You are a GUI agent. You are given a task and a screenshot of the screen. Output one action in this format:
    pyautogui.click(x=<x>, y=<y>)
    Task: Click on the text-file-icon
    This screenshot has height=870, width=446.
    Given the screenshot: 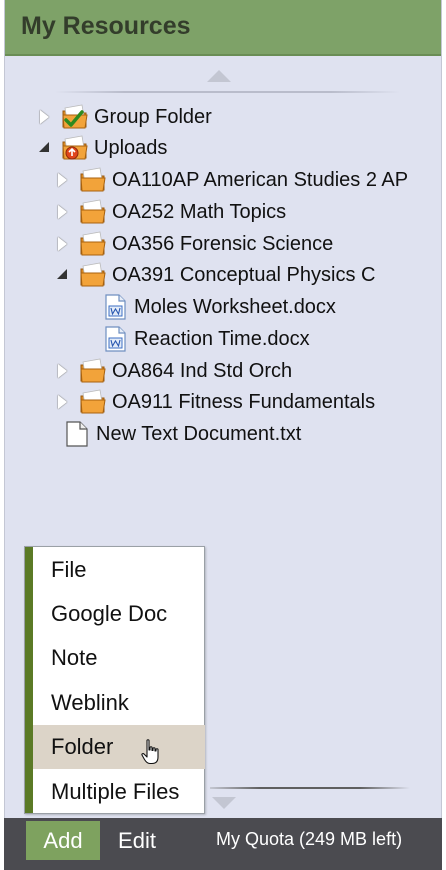 What is the action you would take?
    pyautogui.click(x=77, y=434)
    